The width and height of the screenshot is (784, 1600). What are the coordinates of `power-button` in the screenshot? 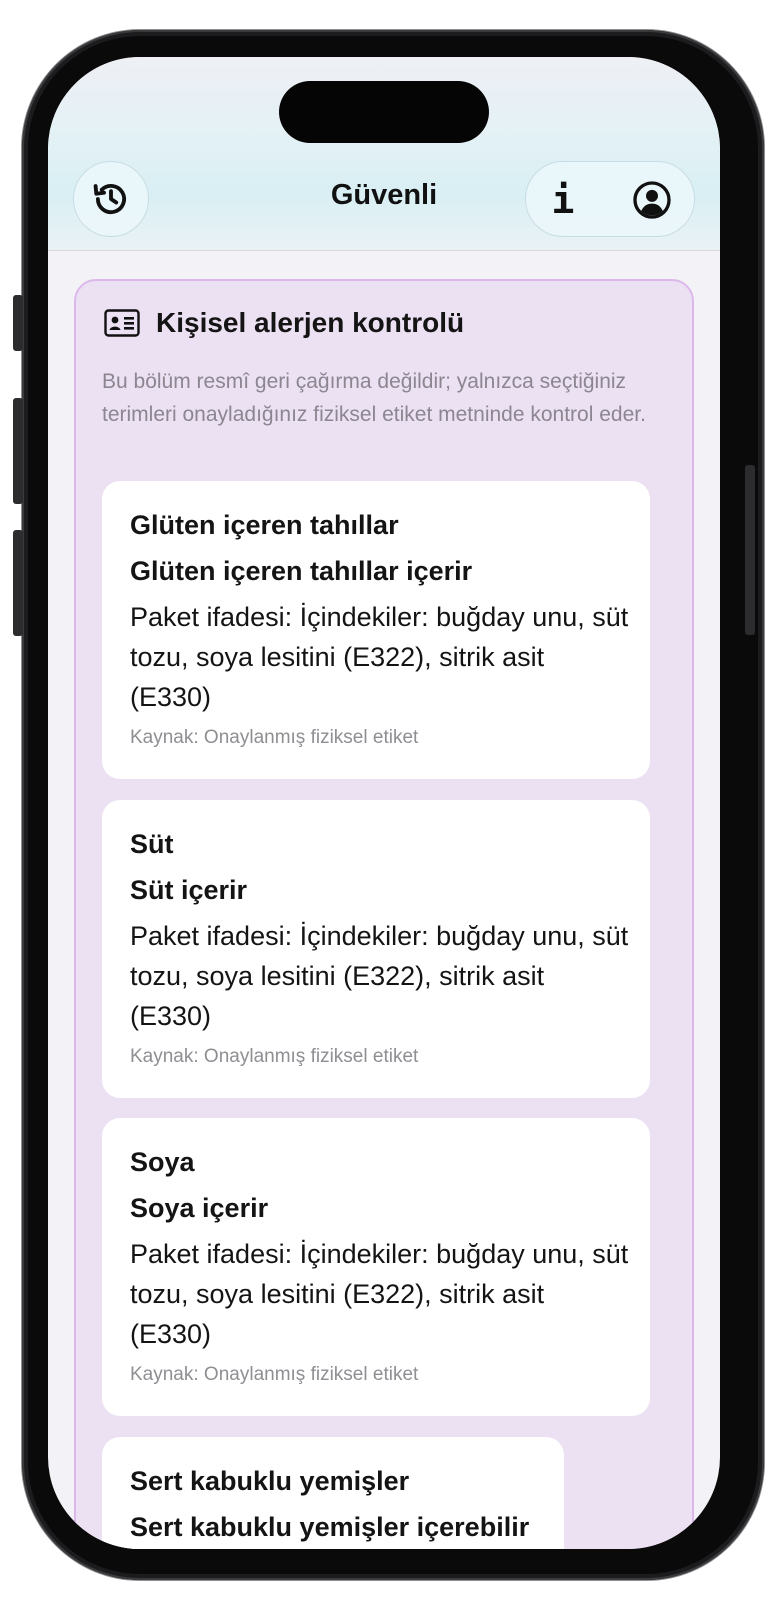 It's located at (750, 550).